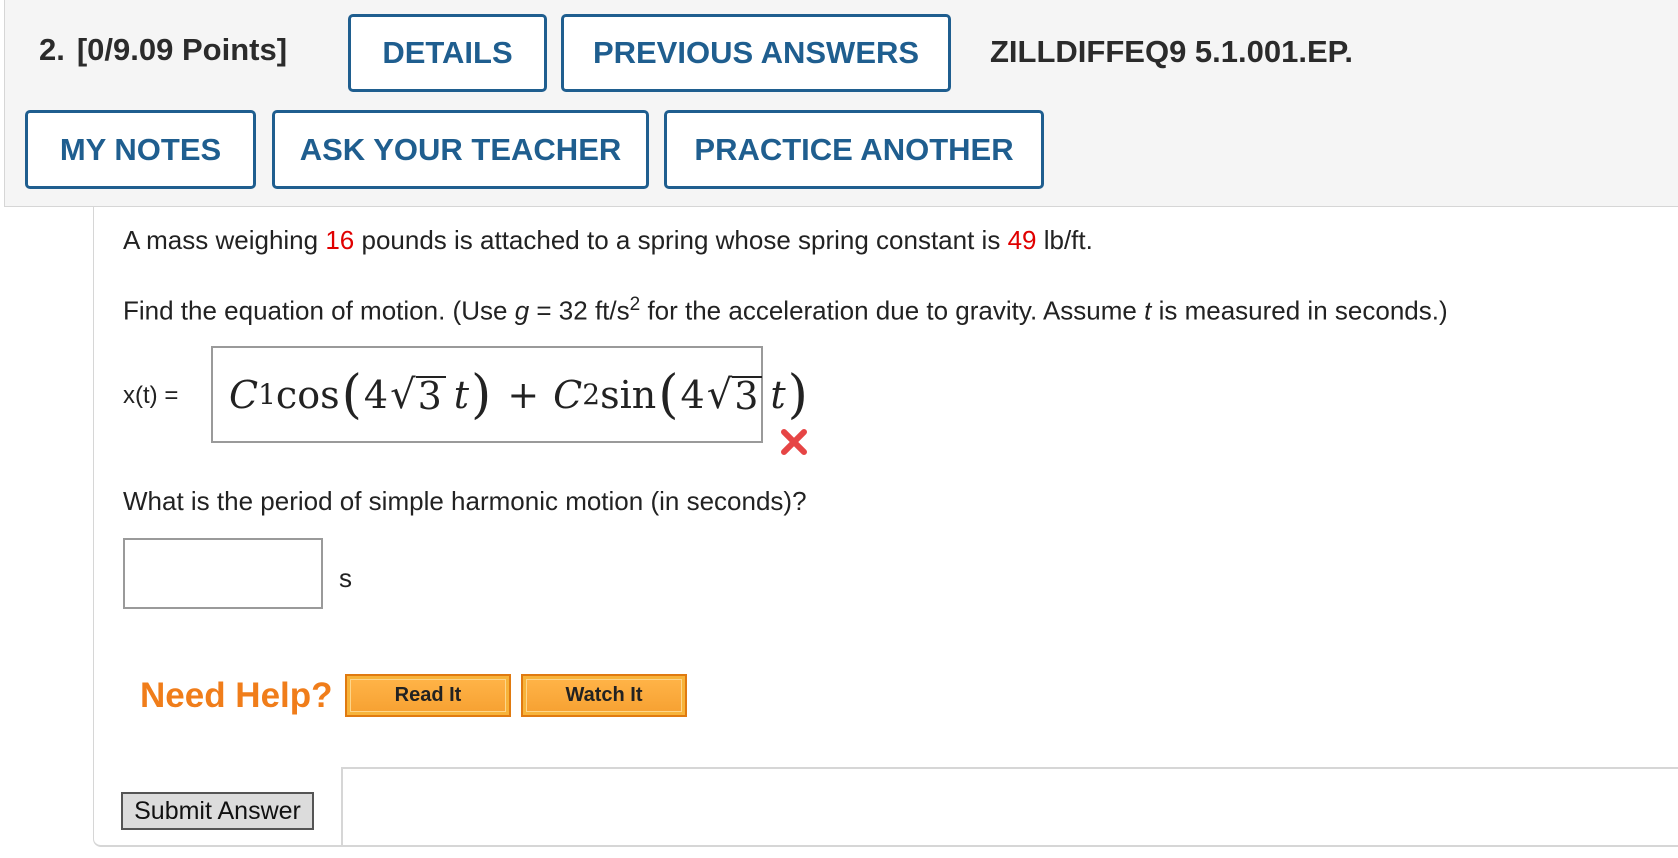 The image size is (1678, 858). What do you see at coordinates (140, 149) in the screenshot?
I see `my-notes-button: MY NOTES` at bounding box center [140, 149].